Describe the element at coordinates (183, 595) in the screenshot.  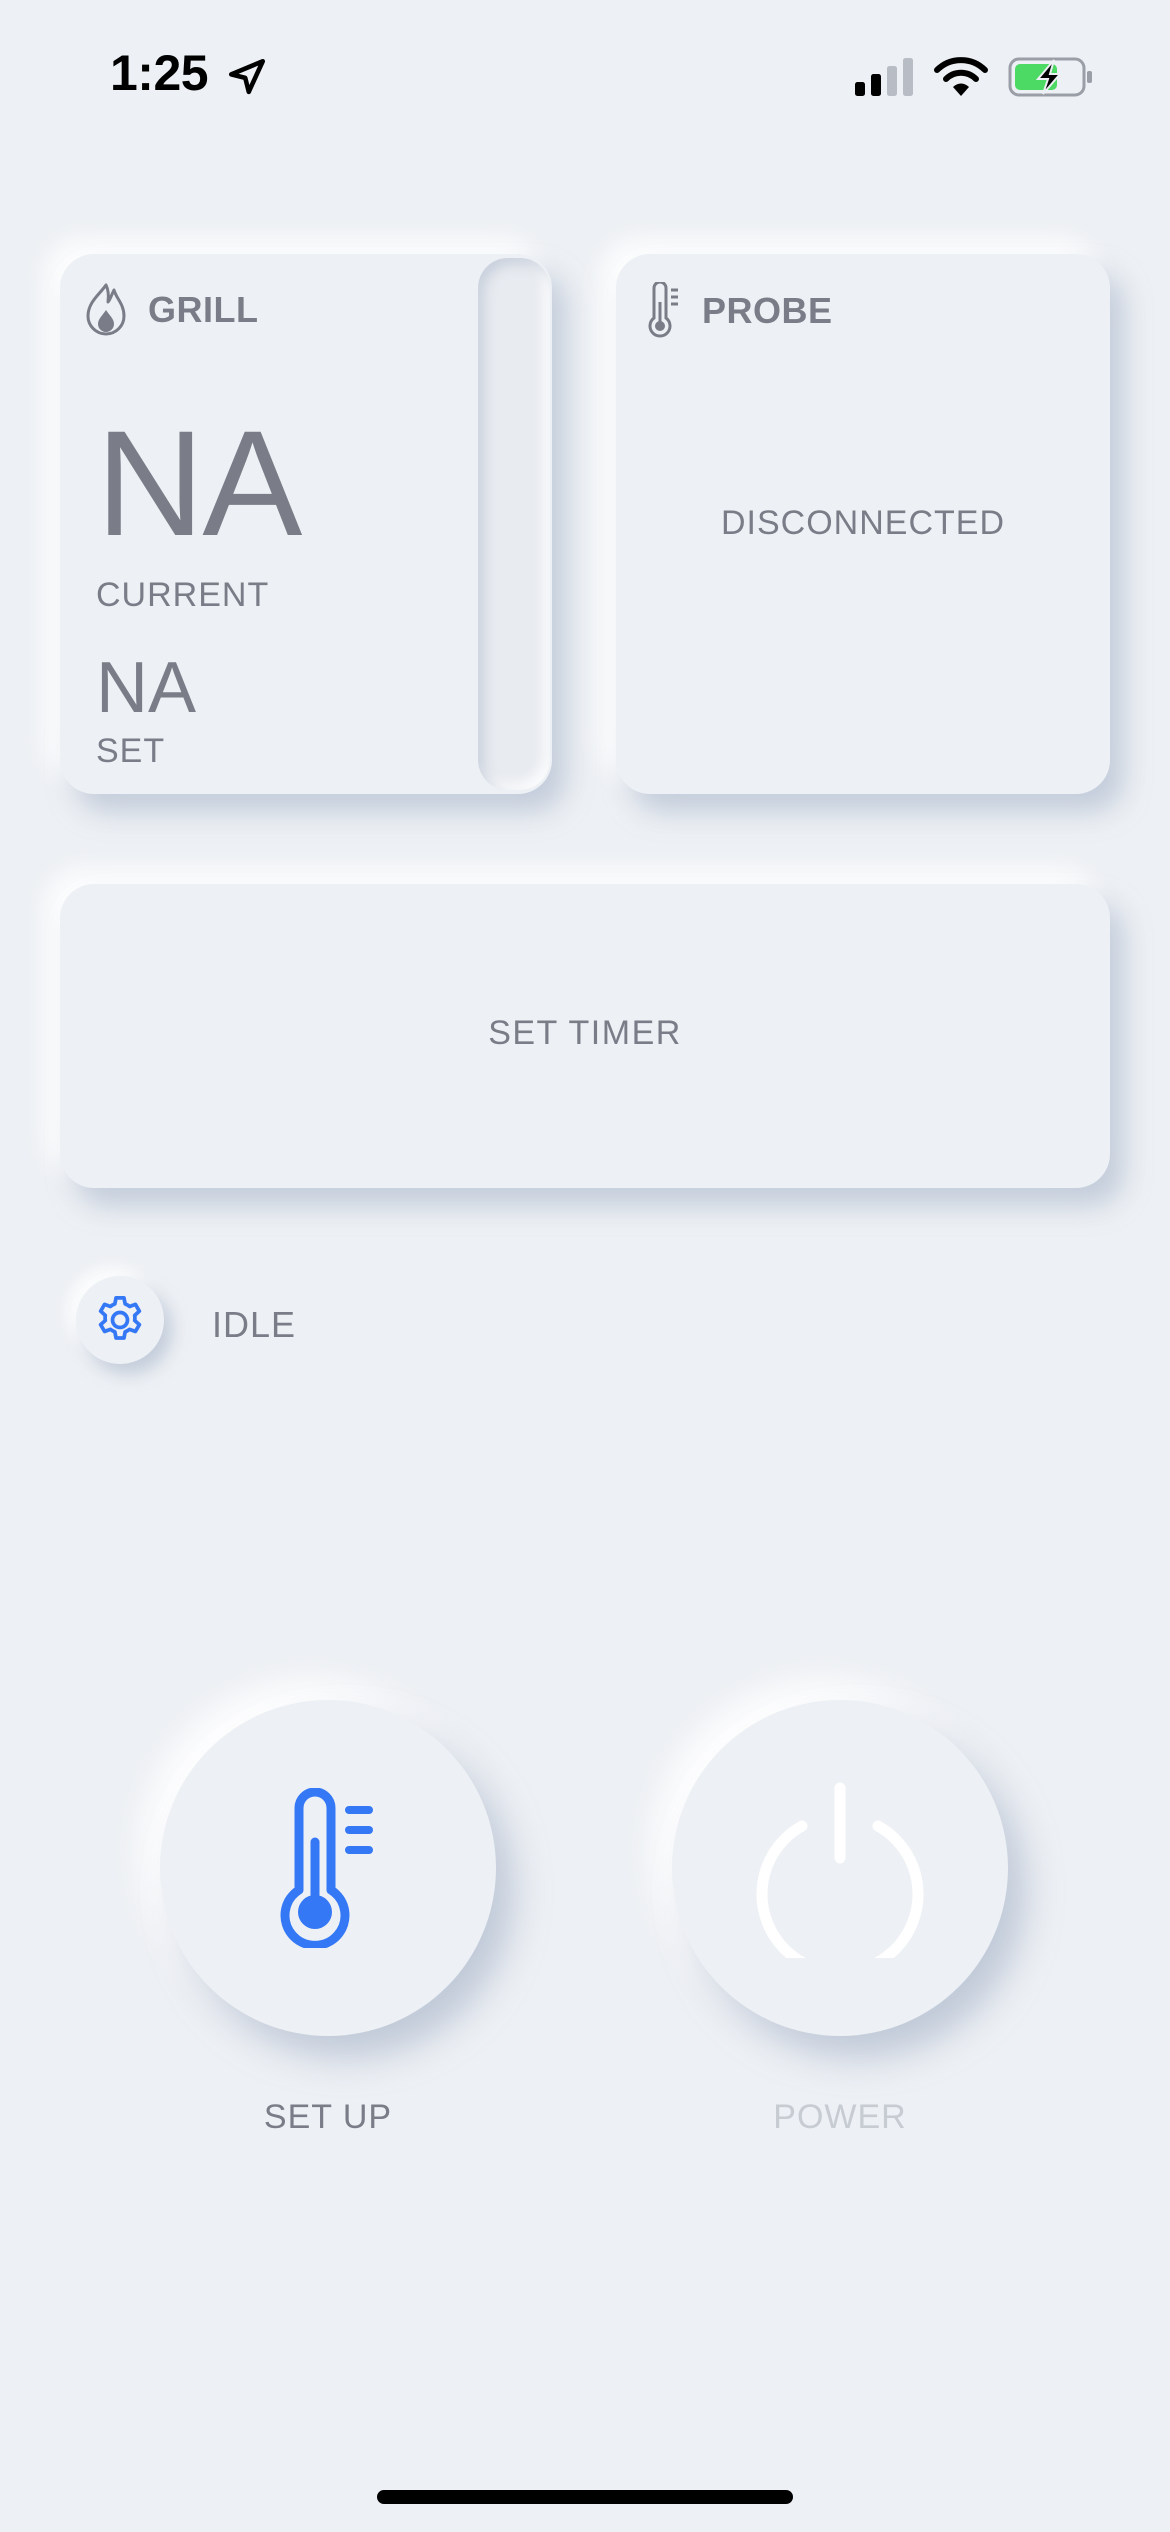
I see `grill-current-label: CURRENT` at that location.